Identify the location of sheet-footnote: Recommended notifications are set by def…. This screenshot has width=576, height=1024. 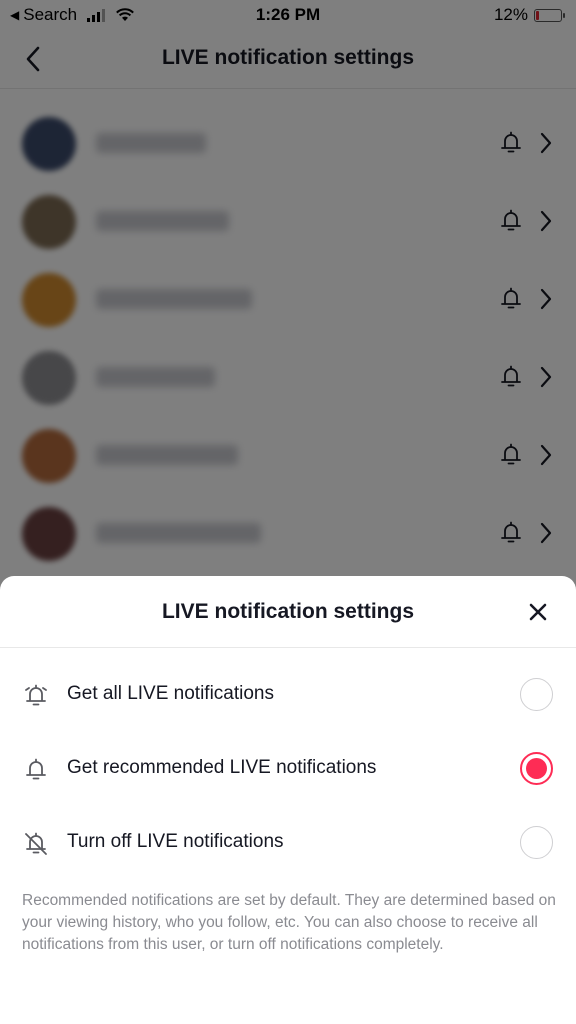
(289, 922).